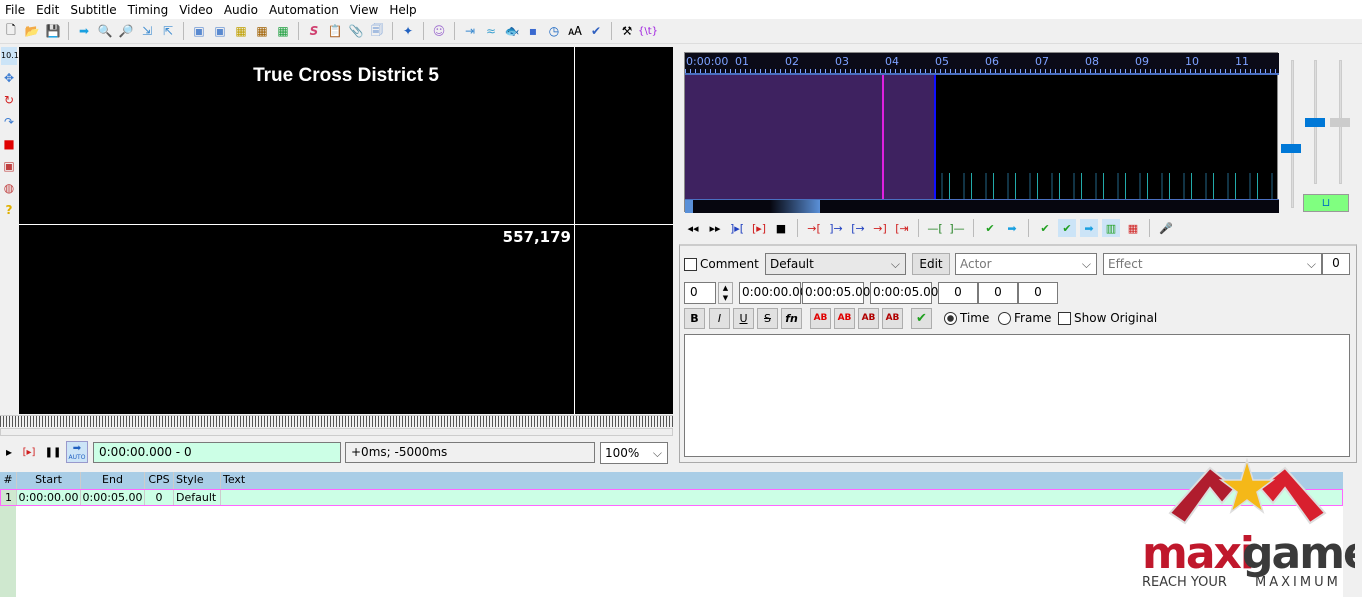 This screenshot has width=1362, height=597. I want to click on hotkeys-icon: ✔, so click(596, 31).